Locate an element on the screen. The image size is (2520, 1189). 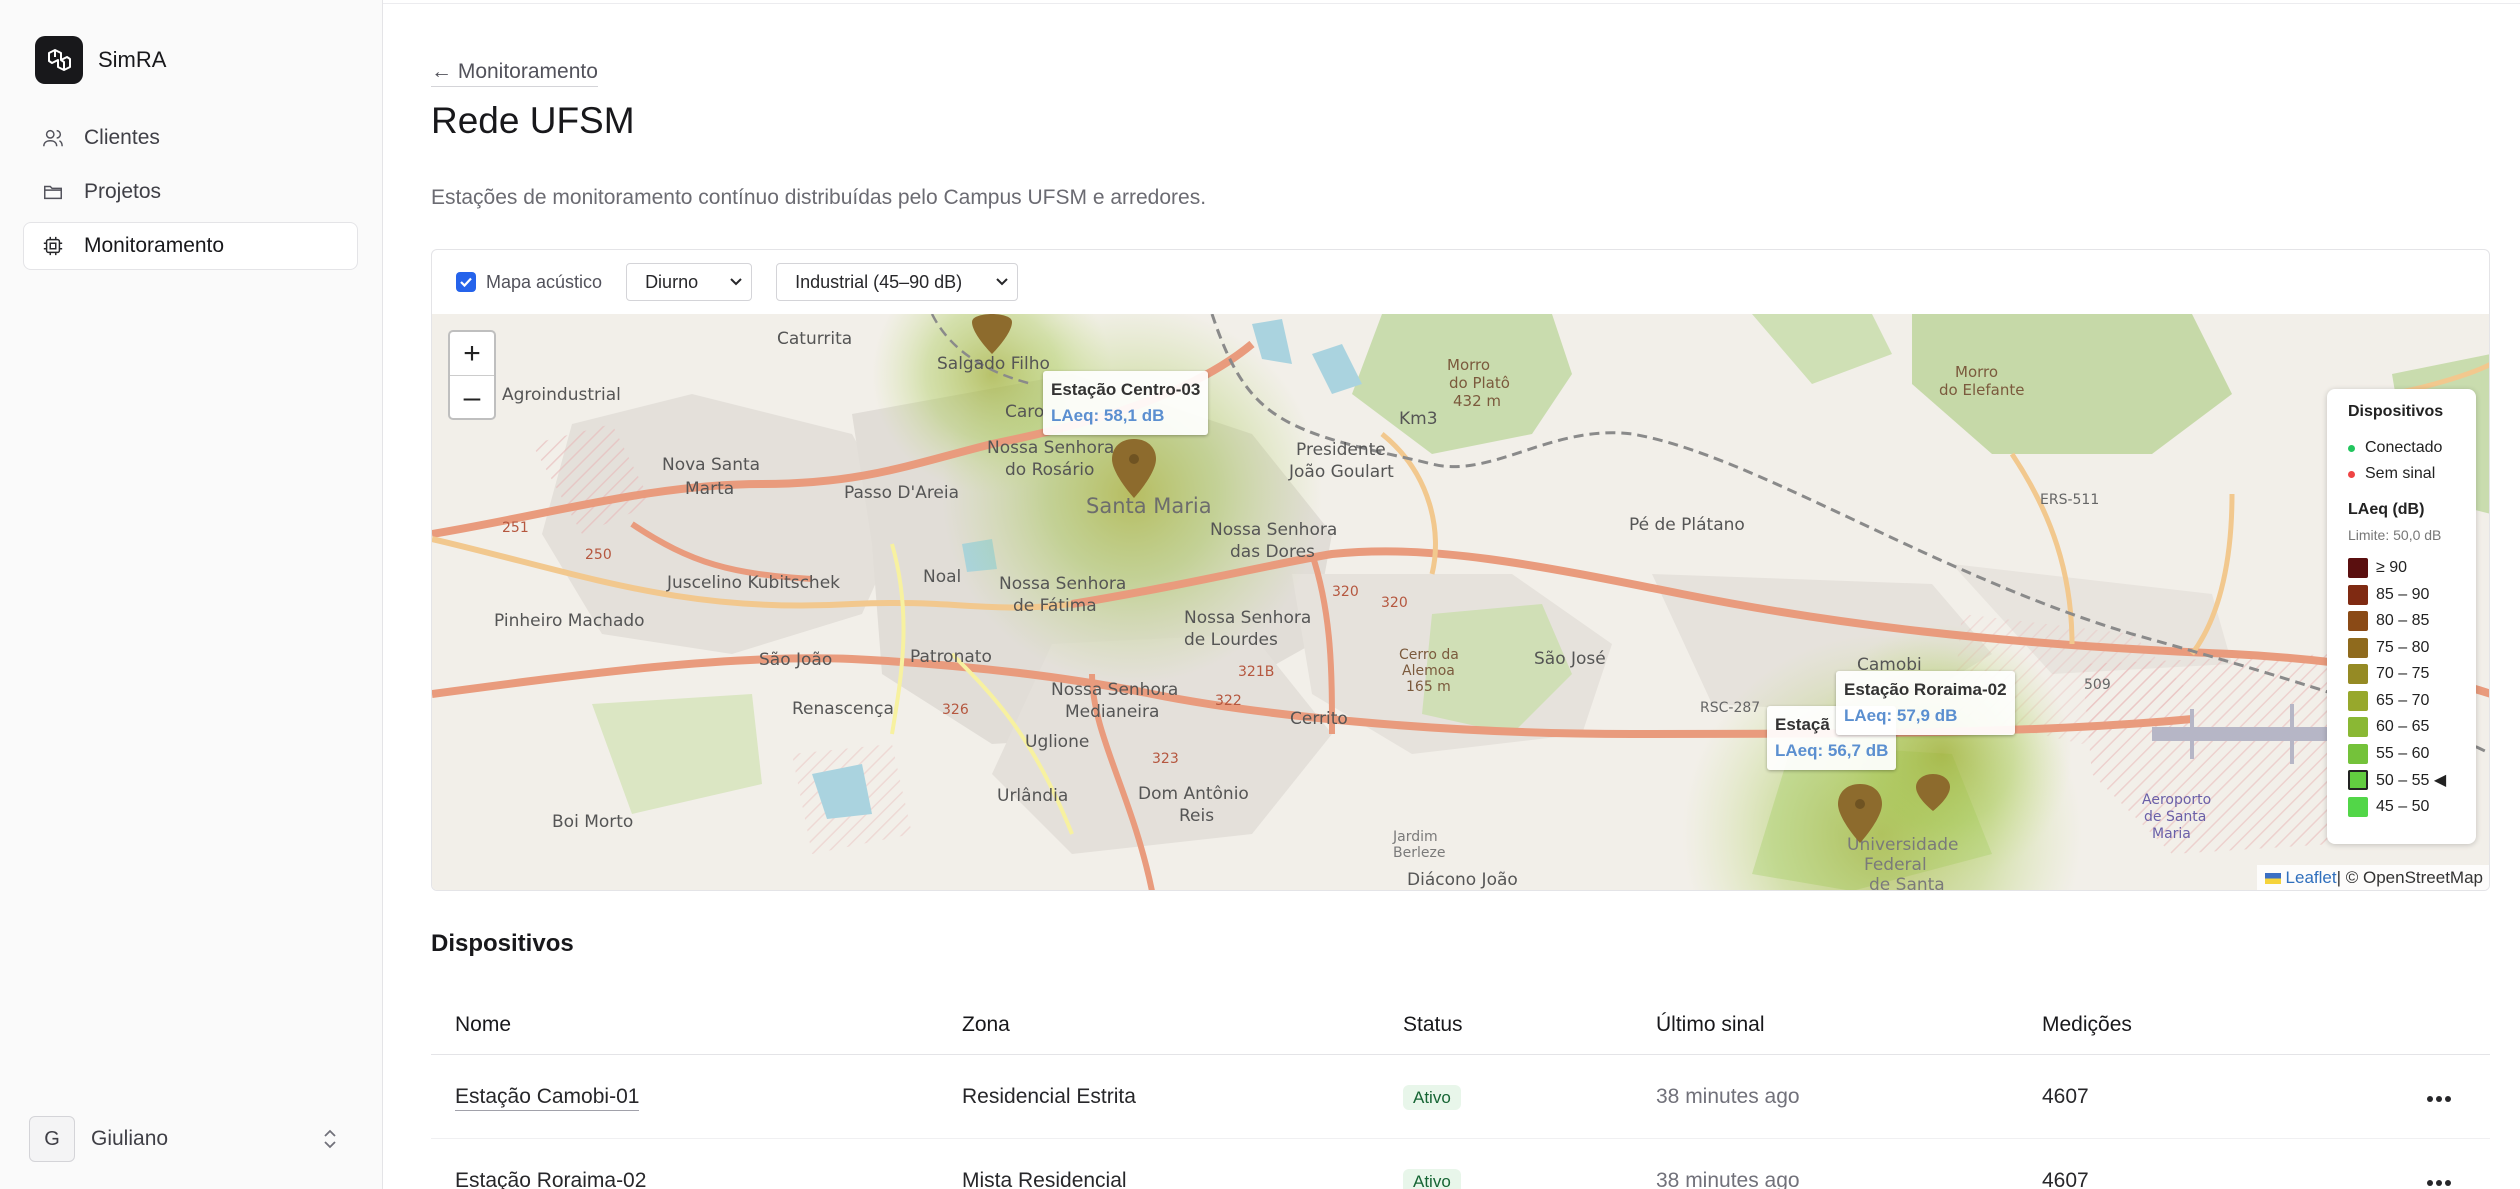
device-name-link: Estação Roraima-02 is located at coordinates (551, 1178).